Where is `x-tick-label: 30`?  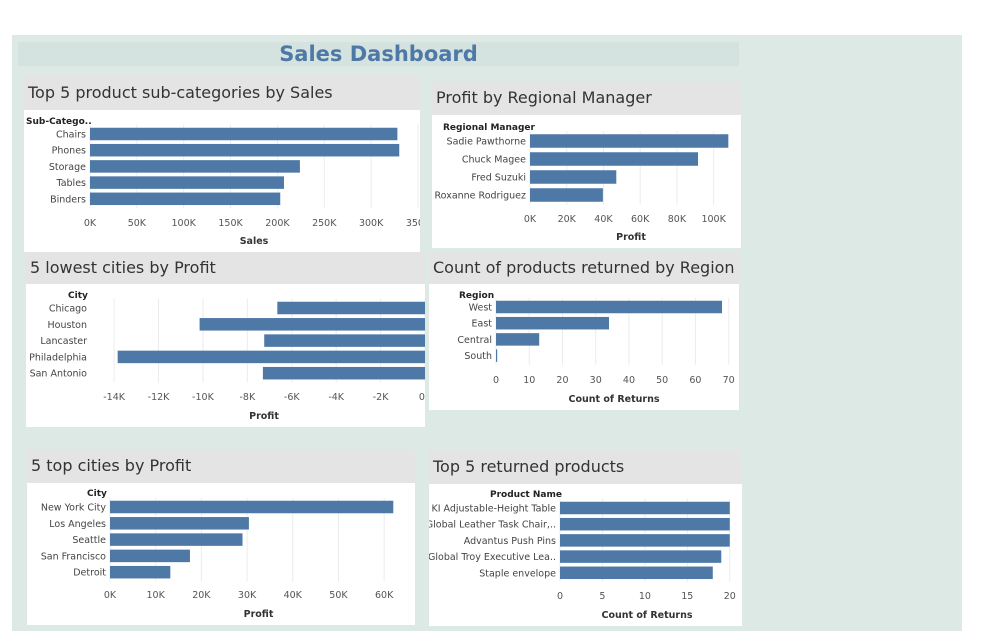 x-tick-label: 30 is located at coordinates (596, 380).